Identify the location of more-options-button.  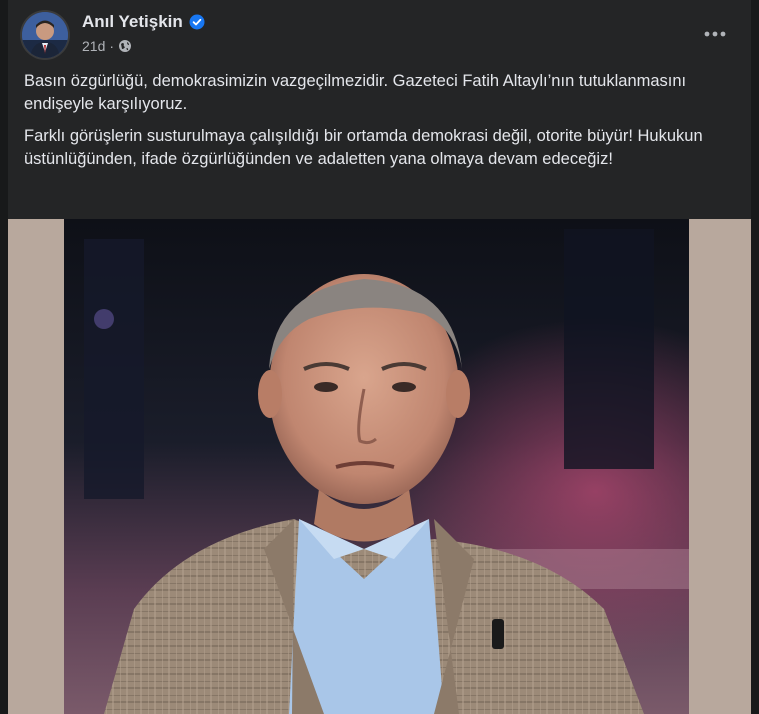
(715, 34).